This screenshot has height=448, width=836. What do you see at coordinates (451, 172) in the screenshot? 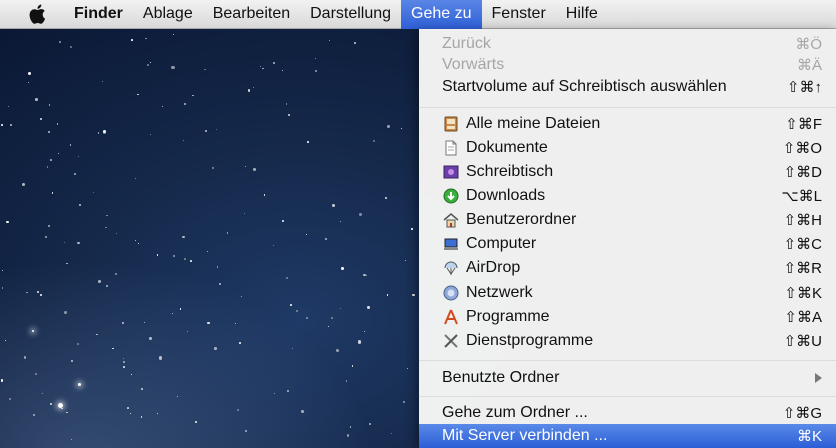
I see `desktop-icon` at bounding box center [451, 172].